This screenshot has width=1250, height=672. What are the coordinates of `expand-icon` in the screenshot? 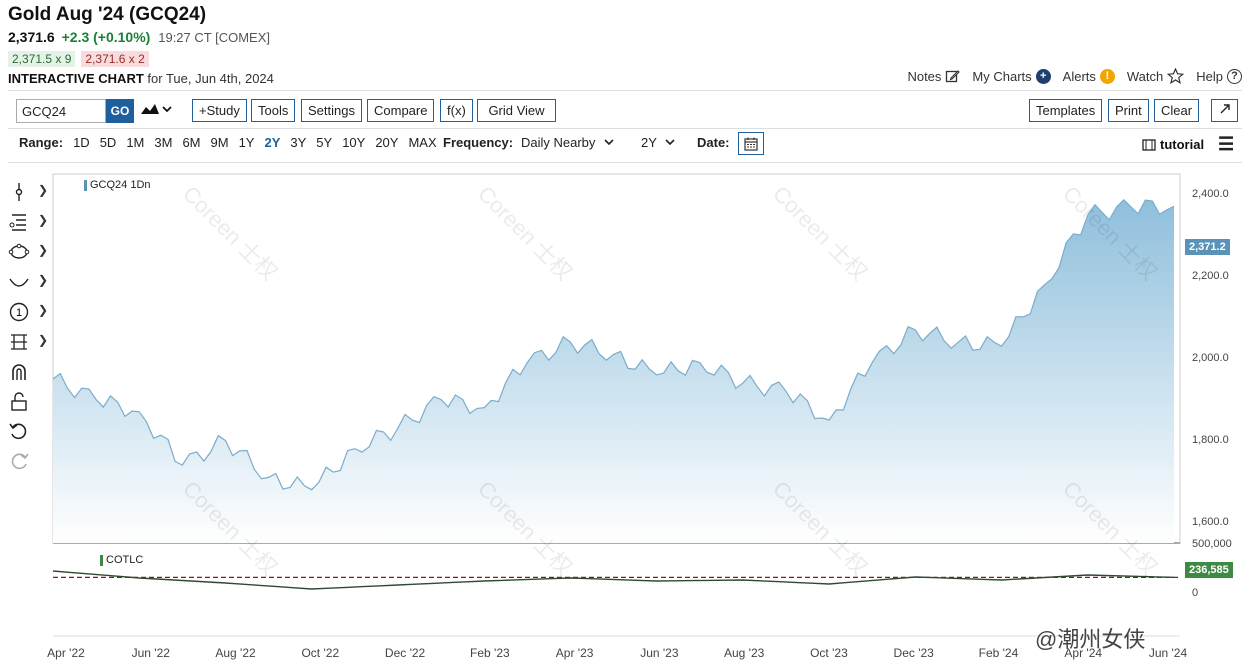 It's located at (1225, 109).